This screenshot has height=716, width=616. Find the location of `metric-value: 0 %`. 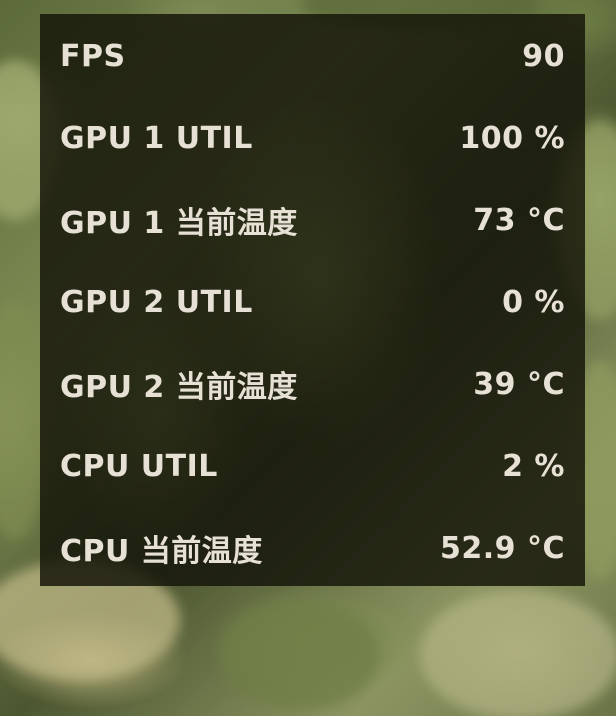

metric-value: 0 % is located at coordinates (533, 302).